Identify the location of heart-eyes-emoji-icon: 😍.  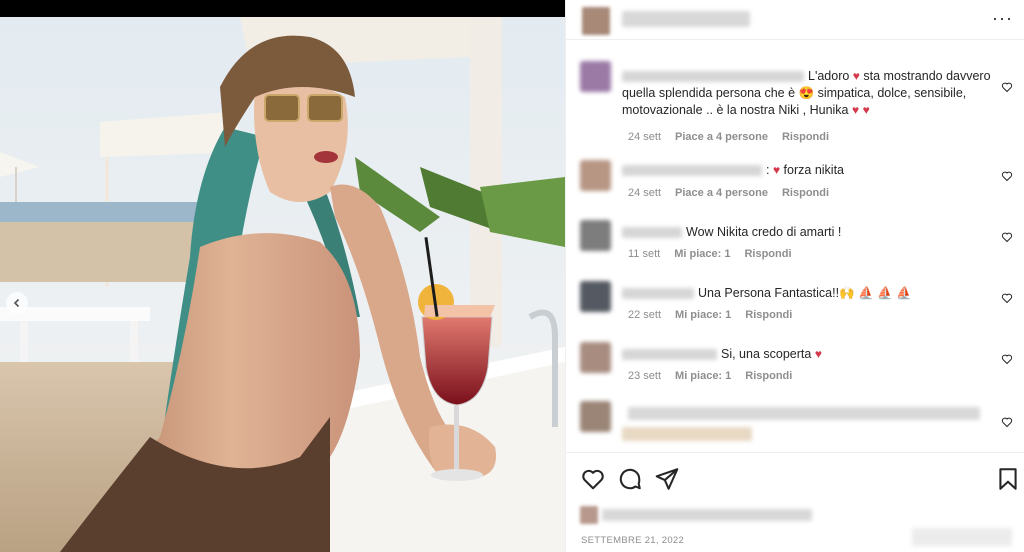
(806, 93).